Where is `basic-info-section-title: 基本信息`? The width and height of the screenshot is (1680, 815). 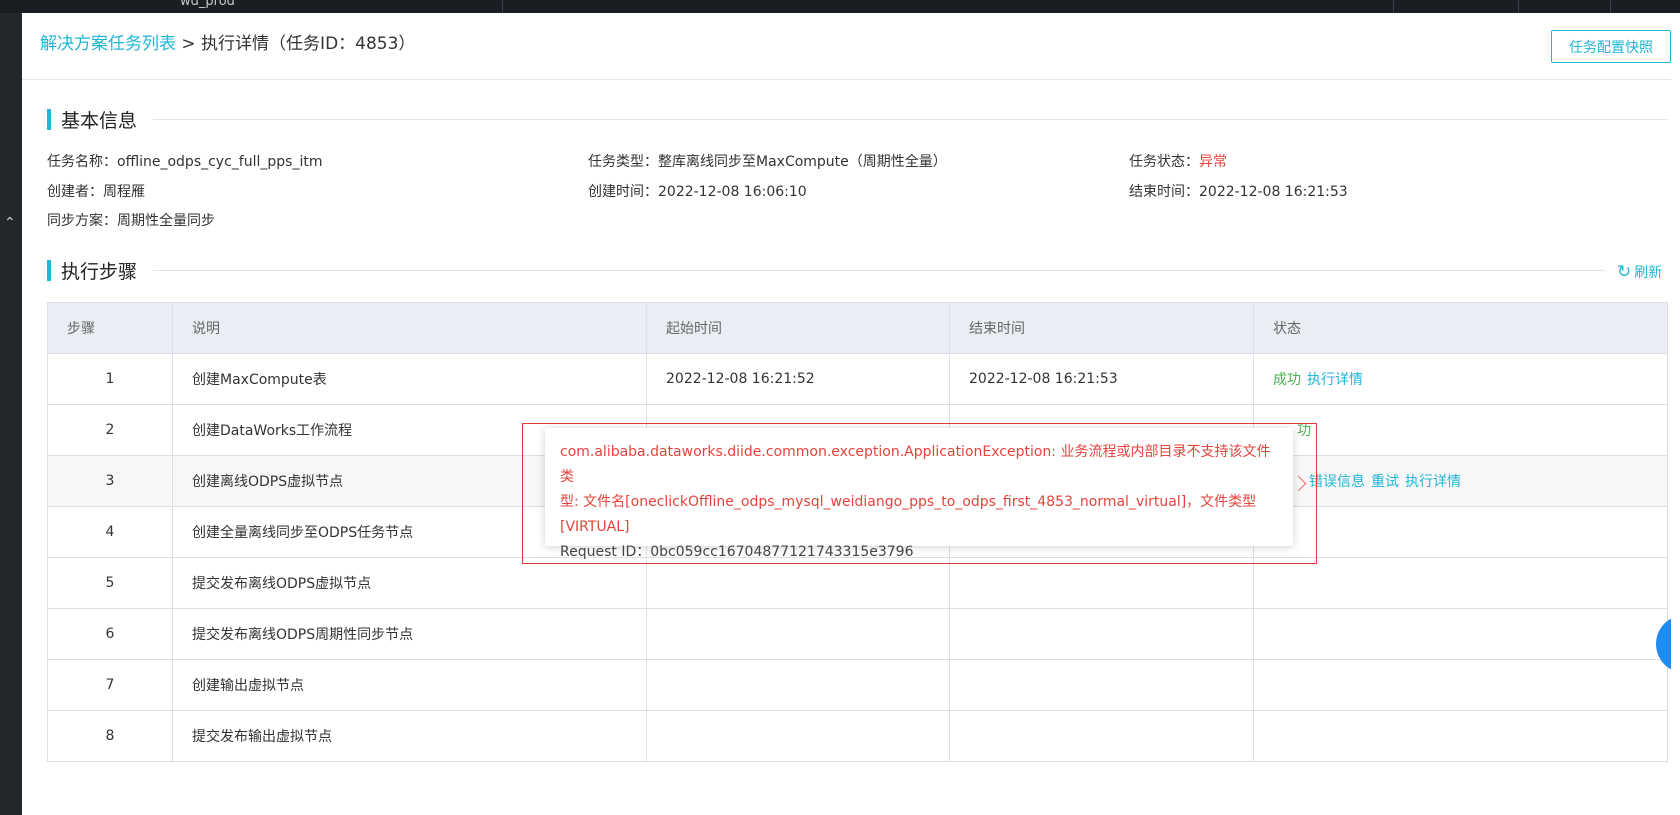
basic-info-section-title: 基本信息 is located at coordinates (92, 120).